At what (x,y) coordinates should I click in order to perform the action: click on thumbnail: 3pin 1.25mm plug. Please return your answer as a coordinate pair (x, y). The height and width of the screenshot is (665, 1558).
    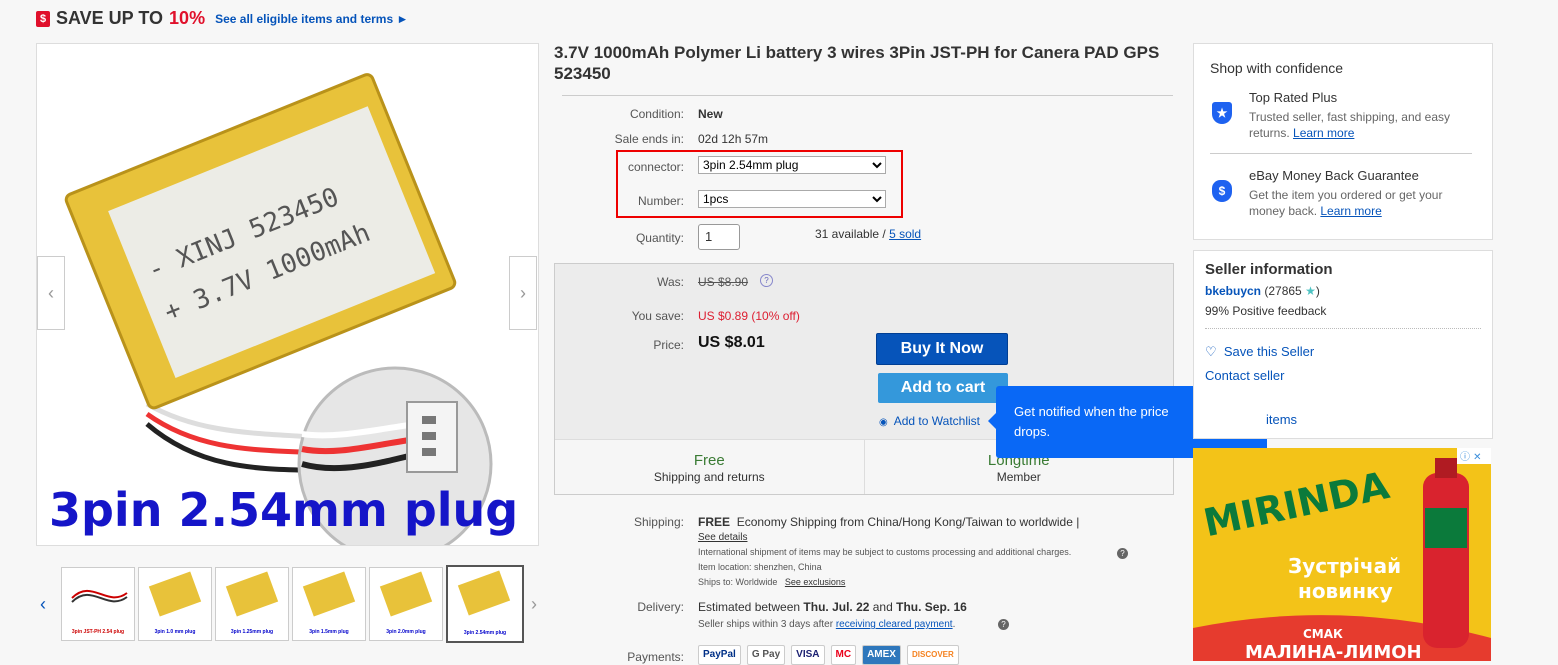
    Looking at the image, I should click on (252, 604).